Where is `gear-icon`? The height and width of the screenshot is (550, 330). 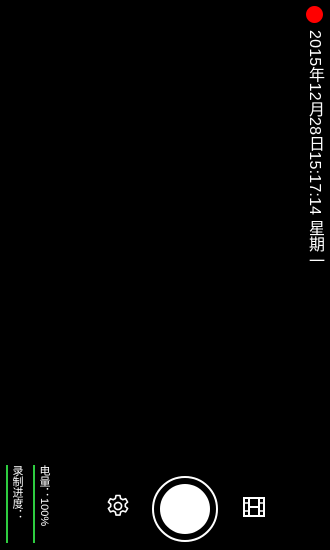 gear-icon is located at coordinates (118, 505).